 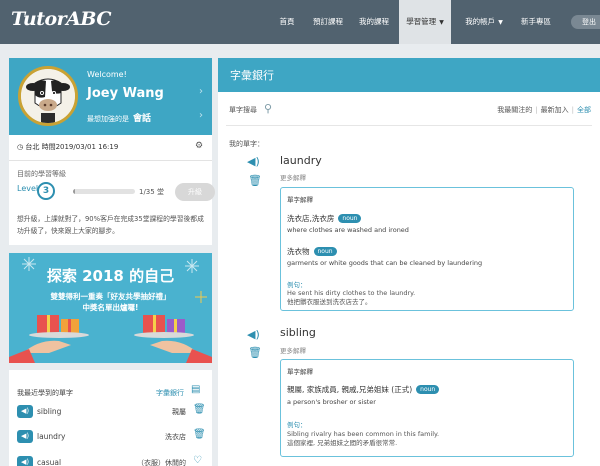 I want to click on local-time: ◷ 台北 時間2019/03/01 16:19, so click(x=67, y=147).